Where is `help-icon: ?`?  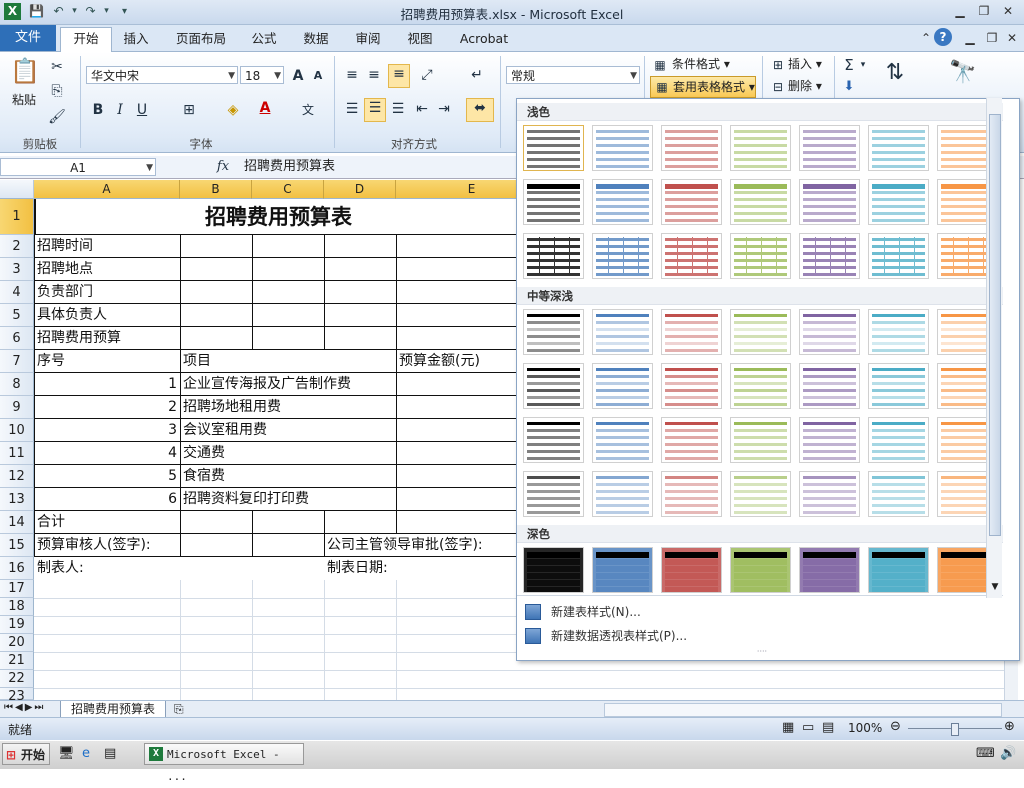 help-icon: ? is located at coordinates (943, 37).